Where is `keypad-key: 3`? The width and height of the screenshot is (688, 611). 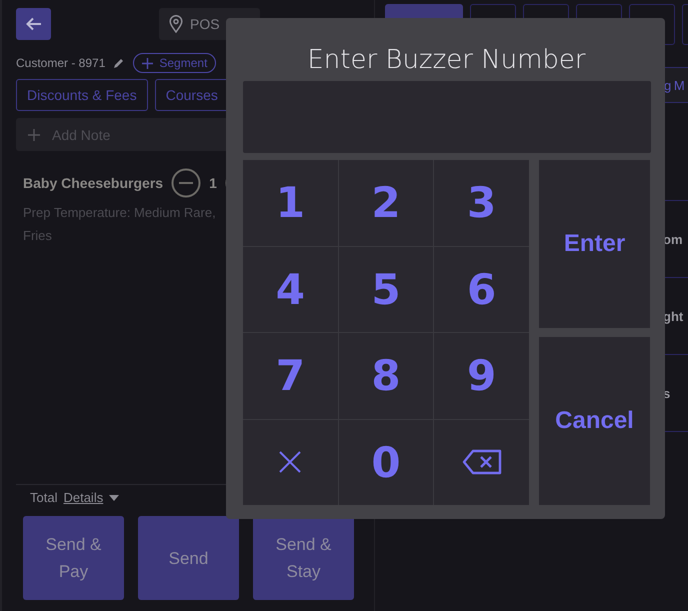 keypad-key: 3 is located at coordinates (481, 203).